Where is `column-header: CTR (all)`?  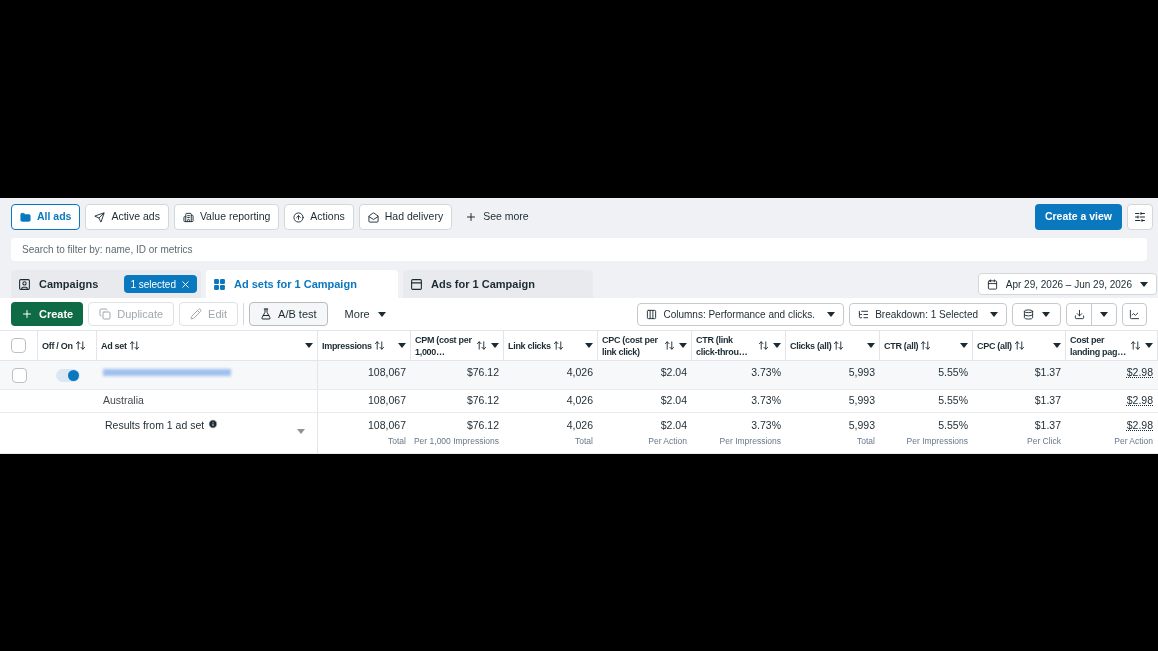 column-header: CTR (all) is located at coordinates (926, 346).